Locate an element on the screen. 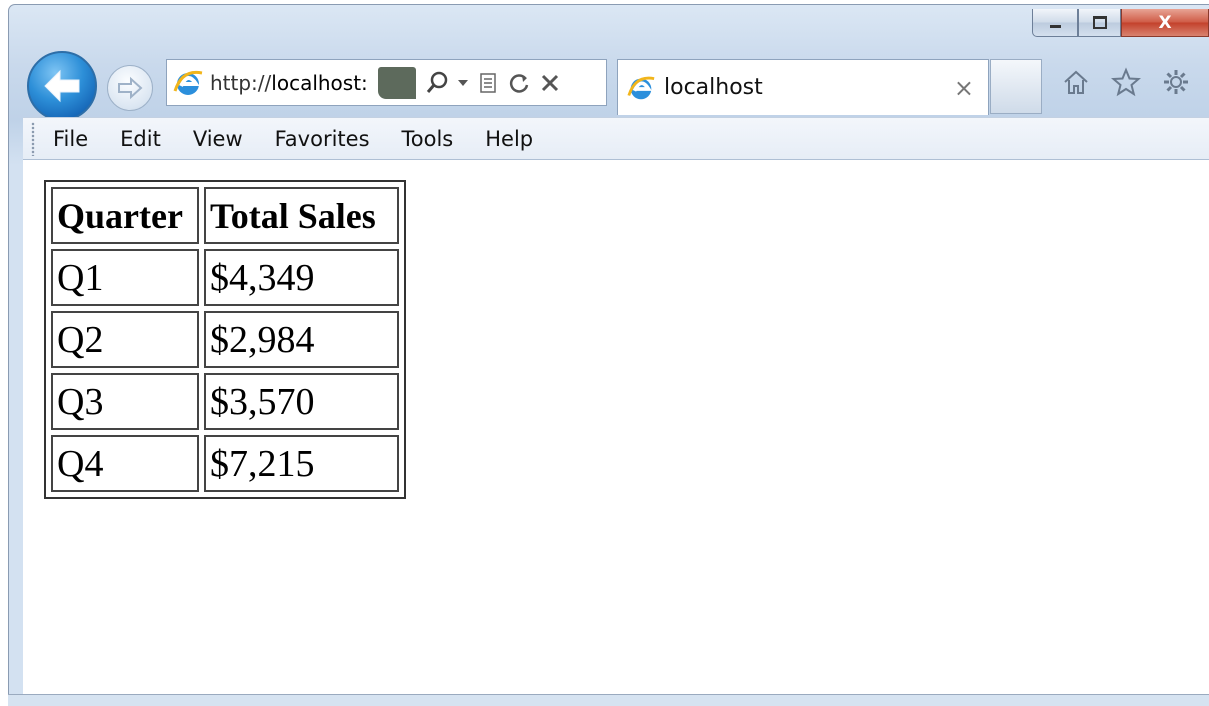 This screenshot has height=706, width=1209. minimize-icon is located at coordinates (1055, 26).